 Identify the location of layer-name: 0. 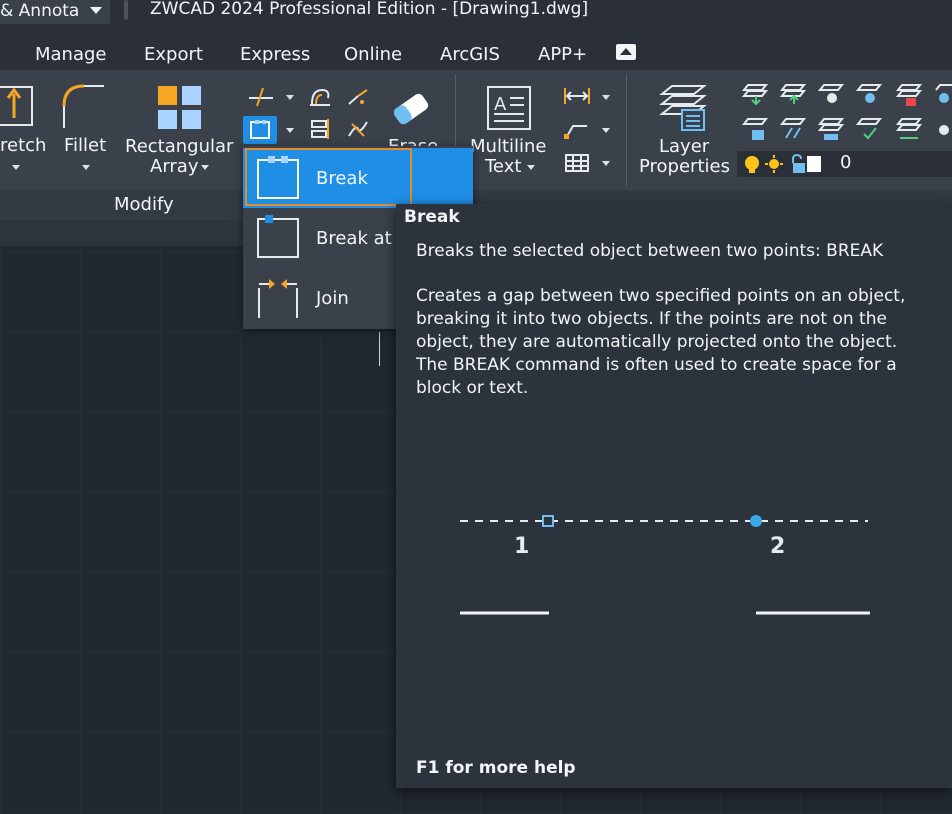
(846, 162).